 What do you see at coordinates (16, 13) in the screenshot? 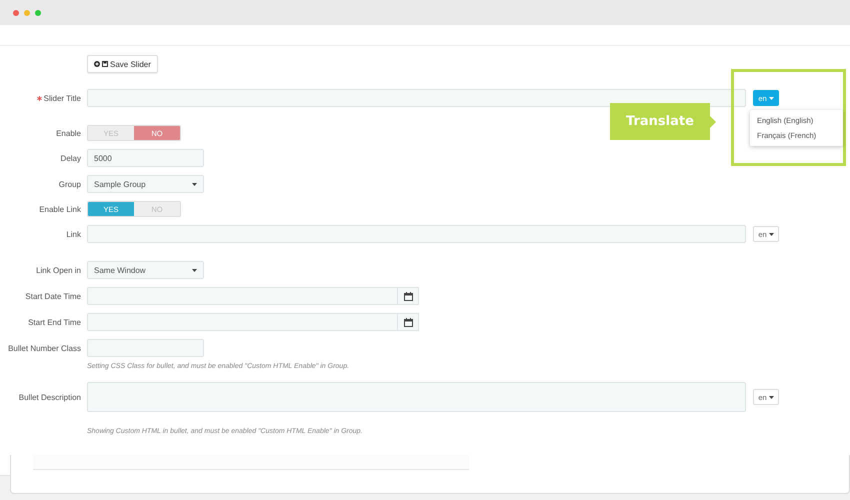
I see `close-dot` at bounding box center [16, 13].